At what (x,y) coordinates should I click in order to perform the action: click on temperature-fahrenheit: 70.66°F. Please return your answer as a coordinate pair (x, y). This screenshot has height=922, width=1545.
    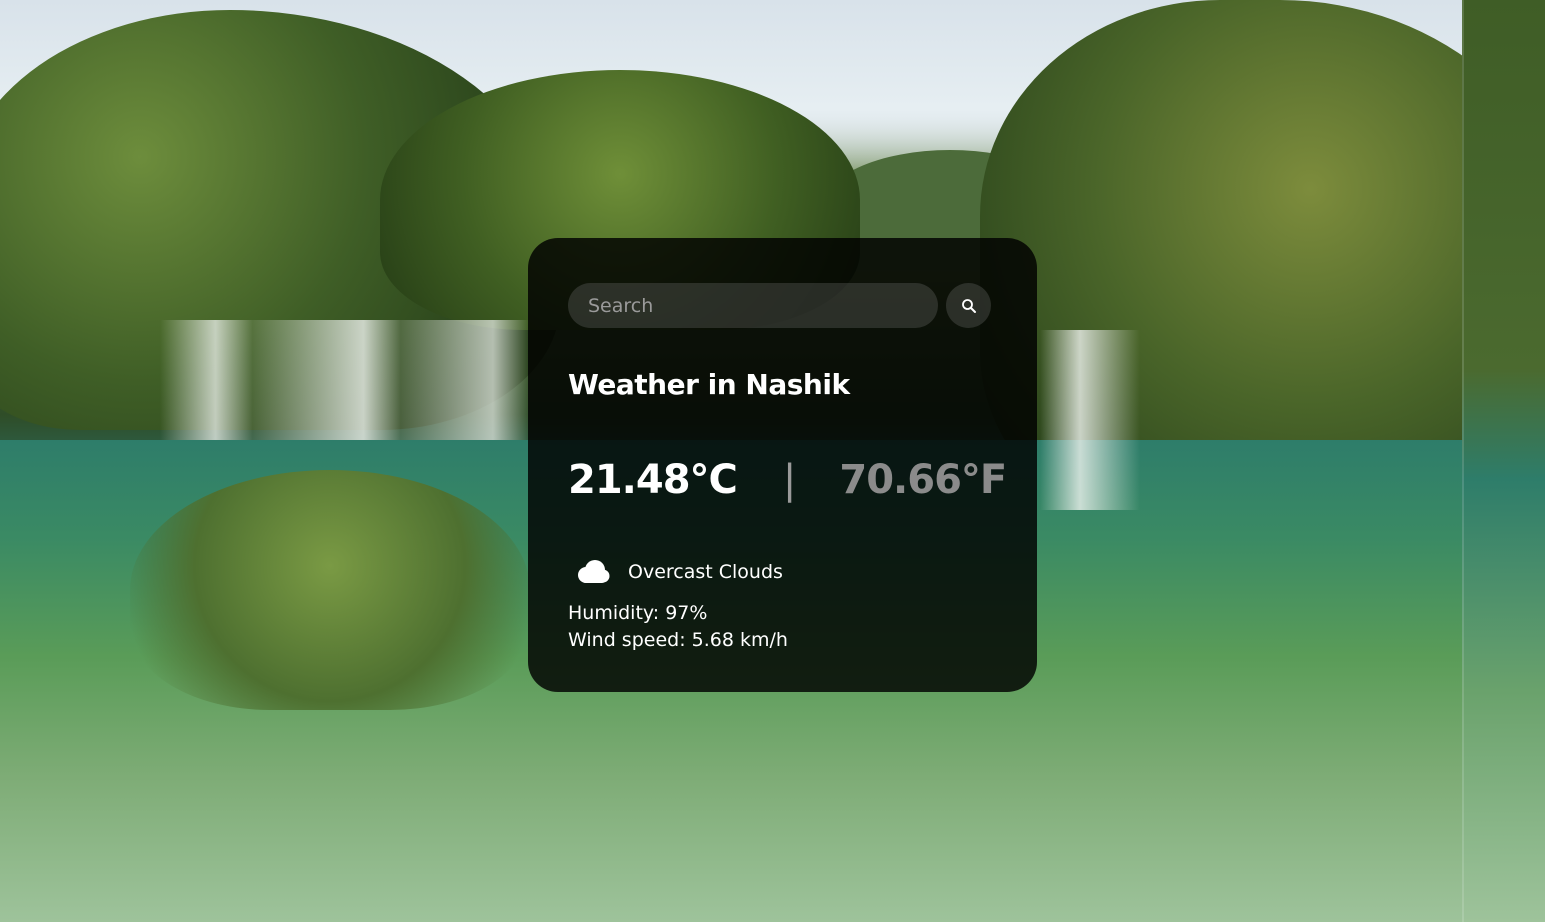
    Looking at the image, I should click on (923, 479).